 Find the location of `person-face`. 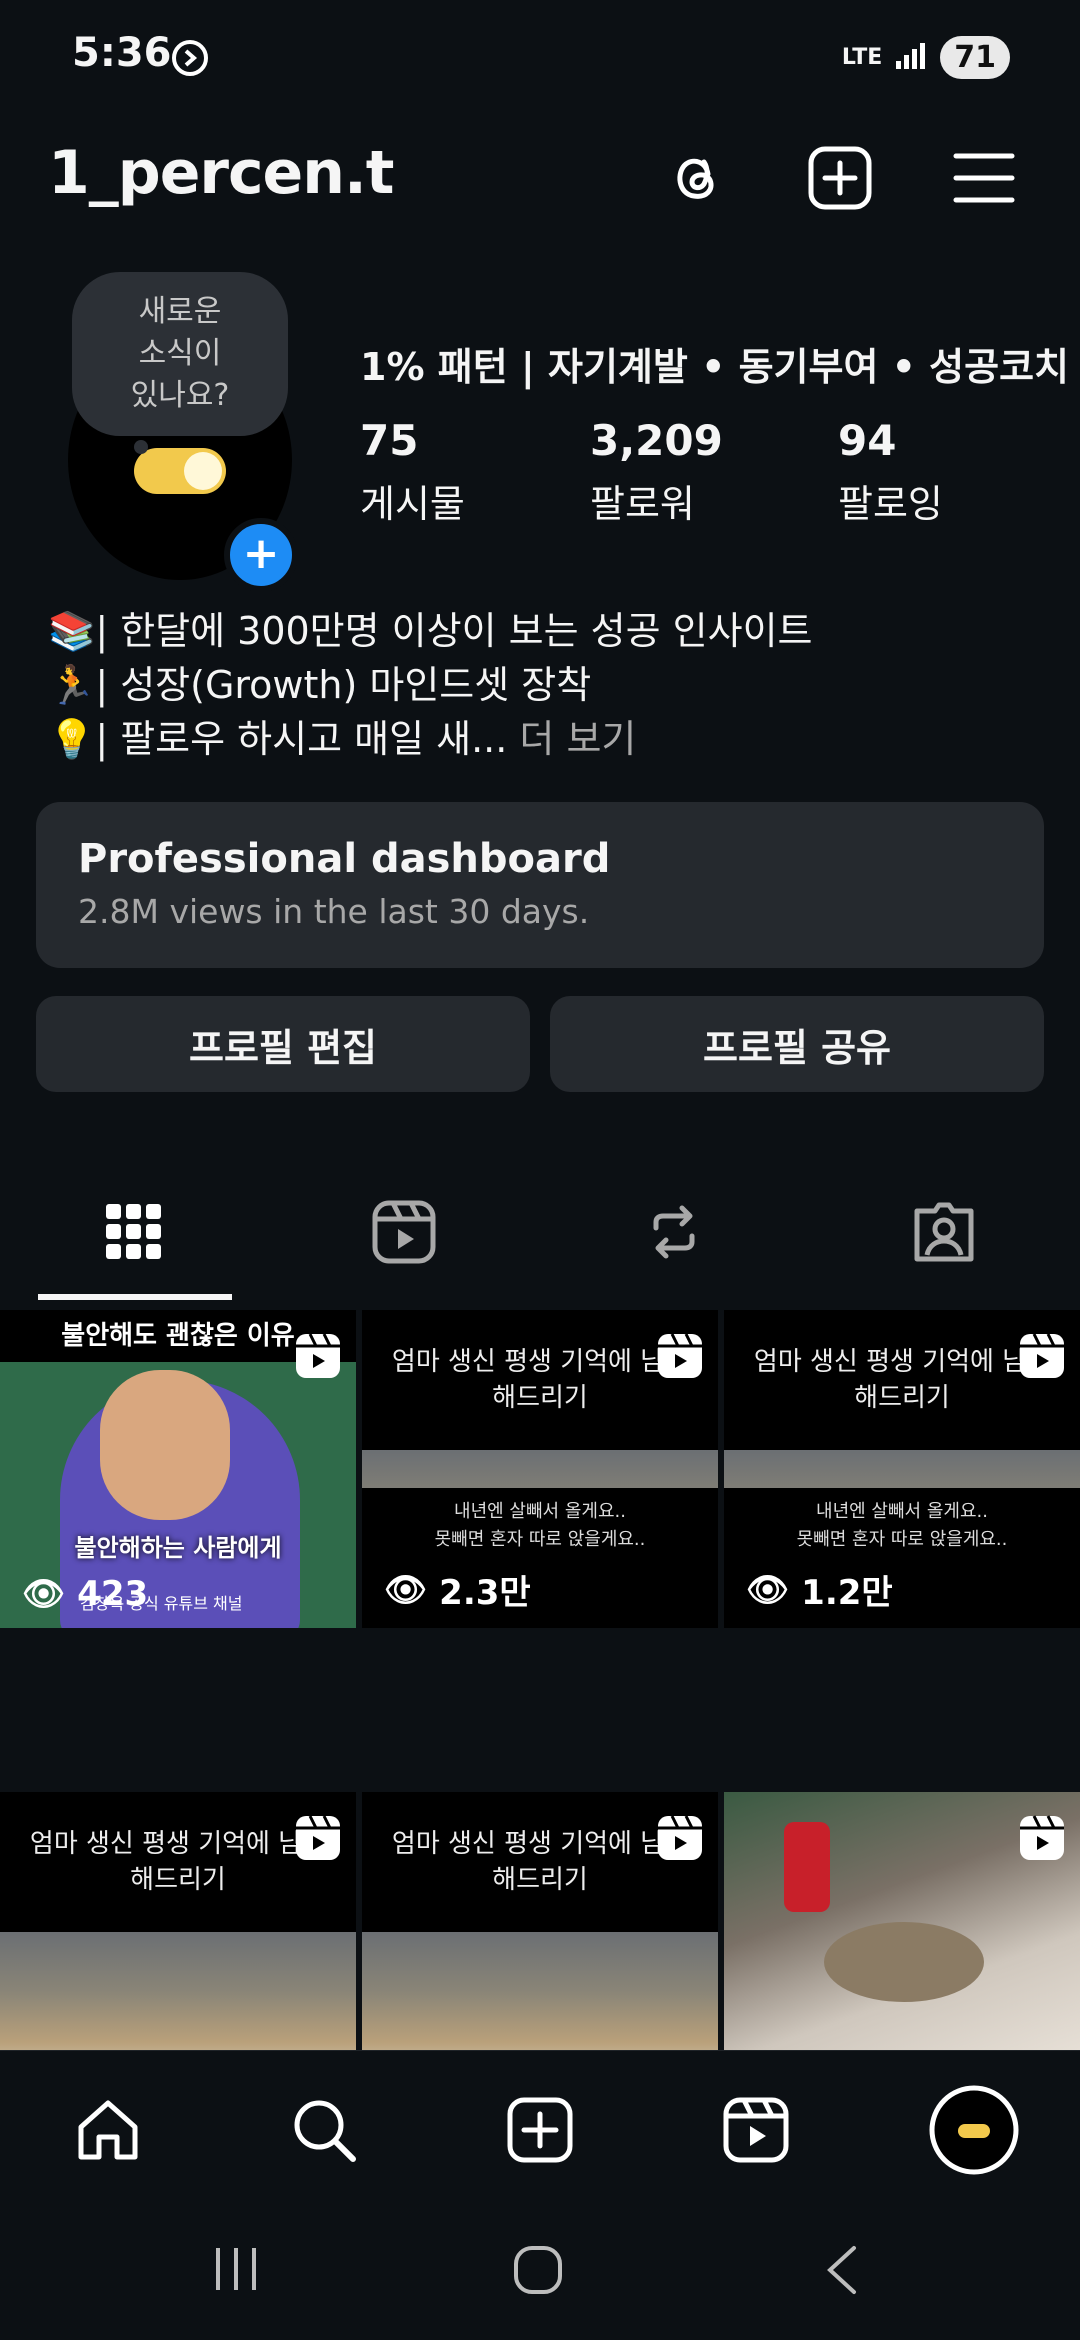

person-face is located at coordinates (165, 1445).